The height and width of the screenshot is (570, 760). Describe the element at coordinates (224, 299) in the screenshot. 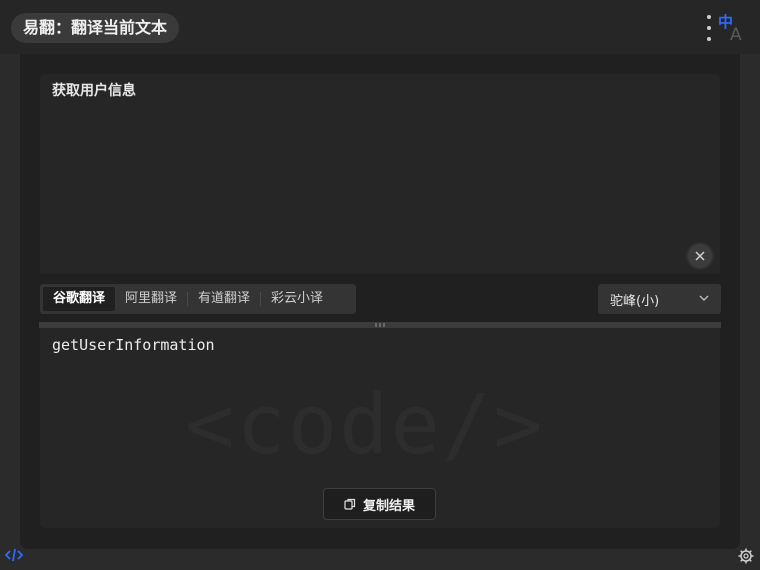

I see `tab-youdao: 有道翻译` at that location.